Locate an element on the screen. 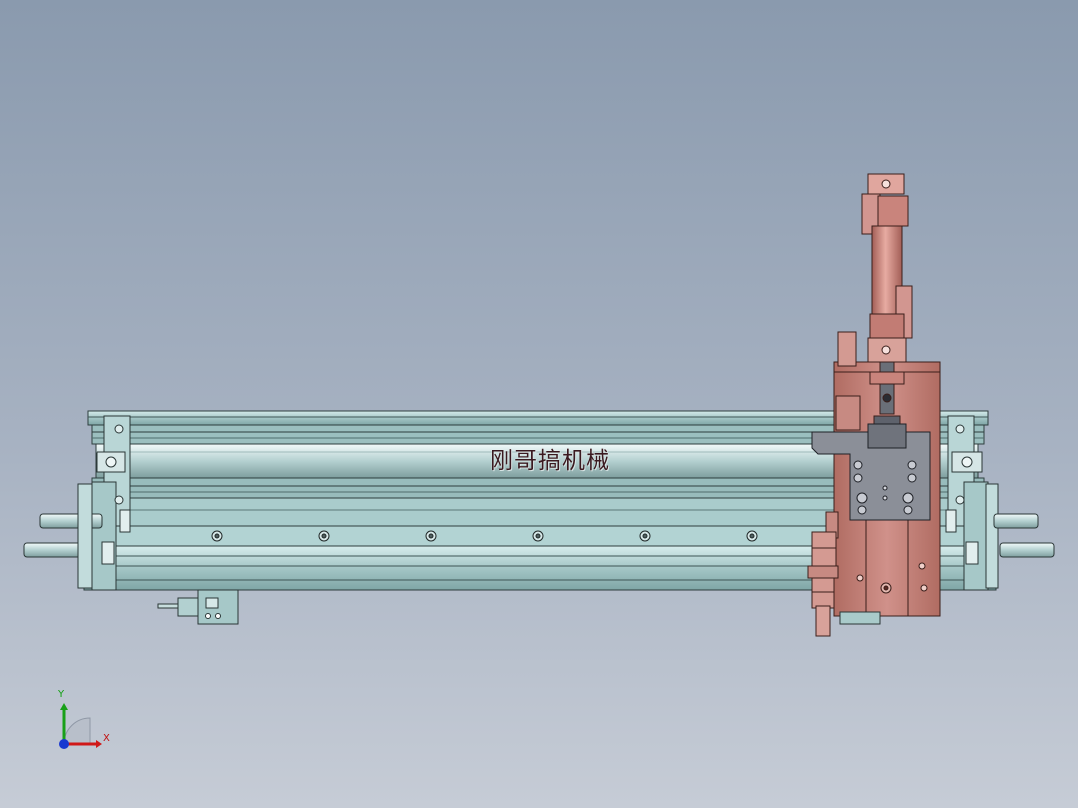 The height and width of the screenshot is (808, 1078). triad-z-axis is located at coordinates (64, 744).